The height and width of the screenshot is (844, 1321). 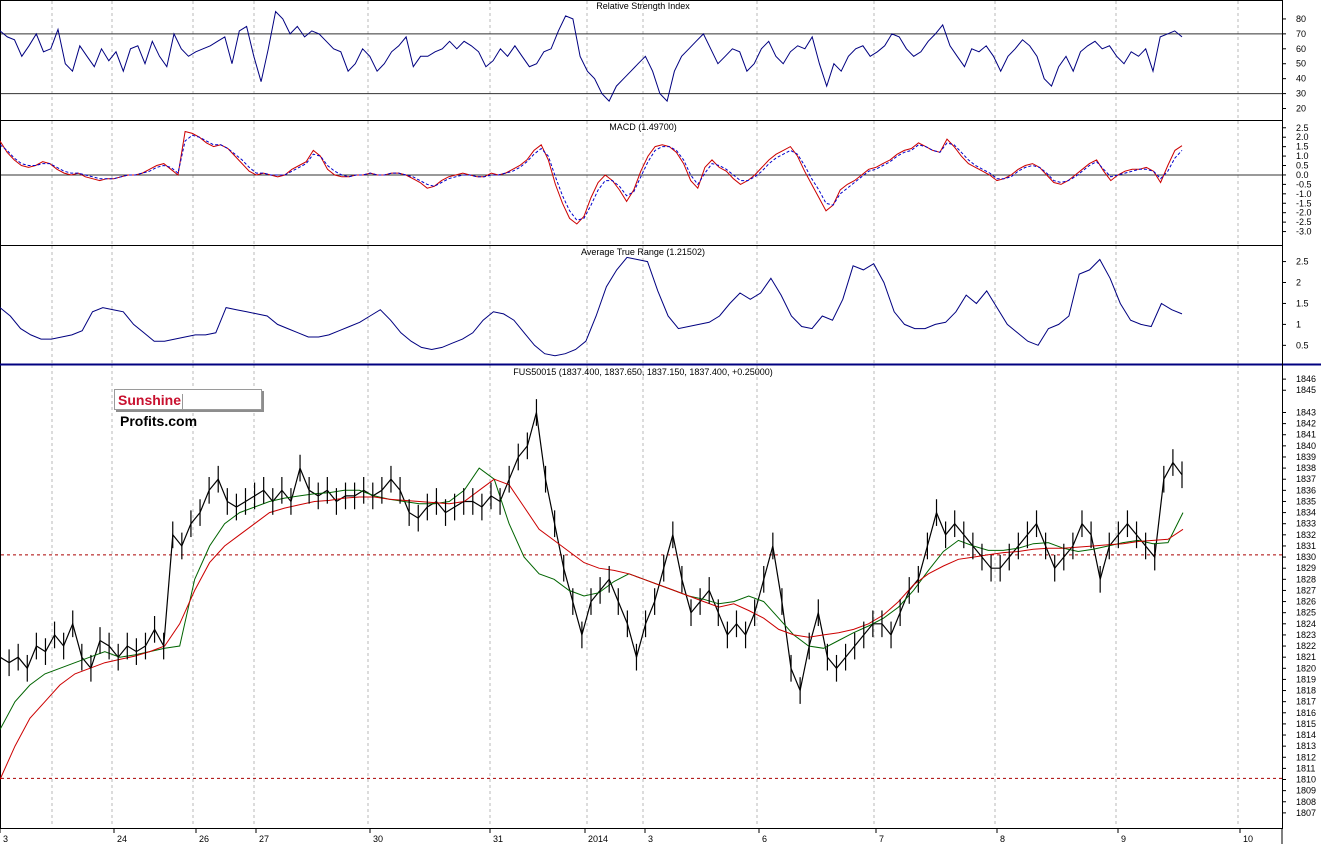 What do you see at coordinates (1248, 839) in the screenshot?
I see `x-tick-label: 10` at bounding box center [1248, 839].